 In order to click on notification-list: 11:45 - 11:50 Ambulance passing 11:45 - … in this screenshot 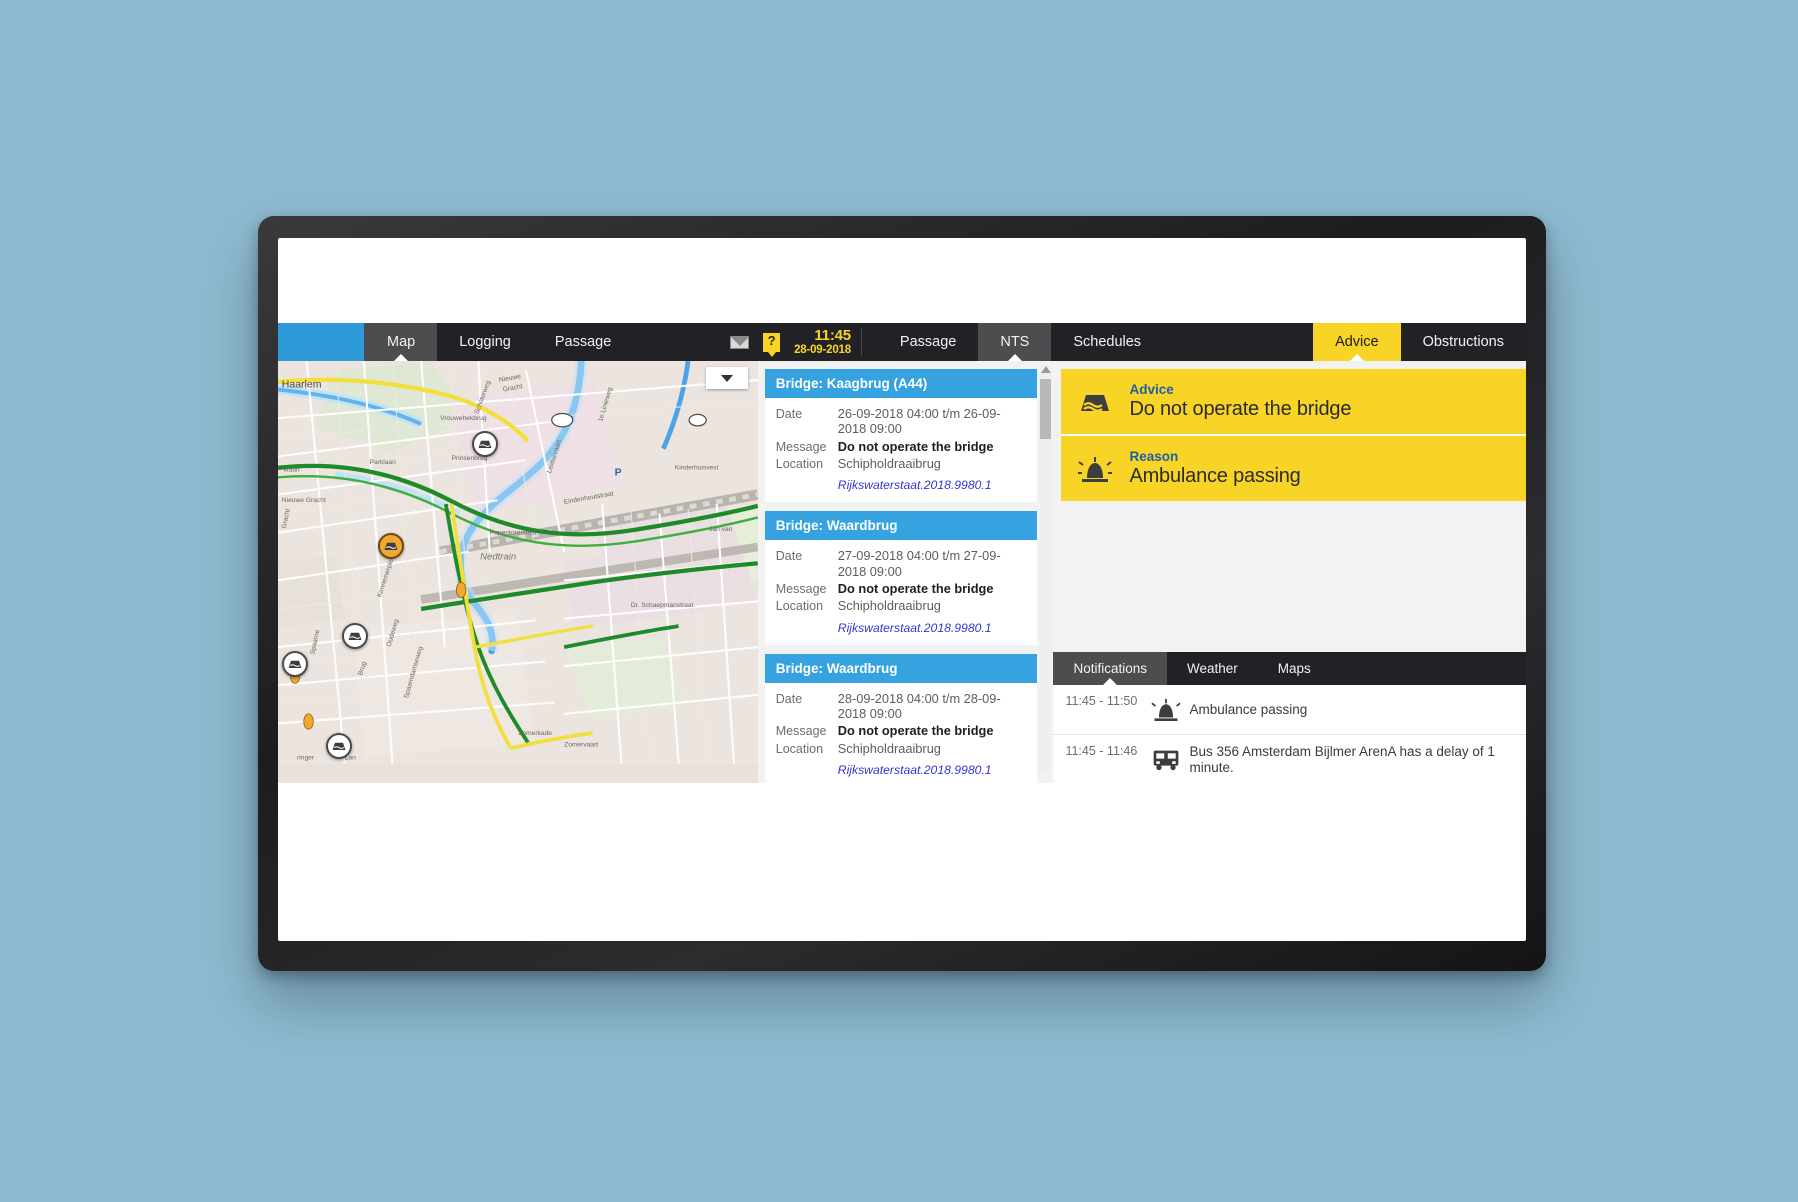, I will do `click(1289, 734)`.